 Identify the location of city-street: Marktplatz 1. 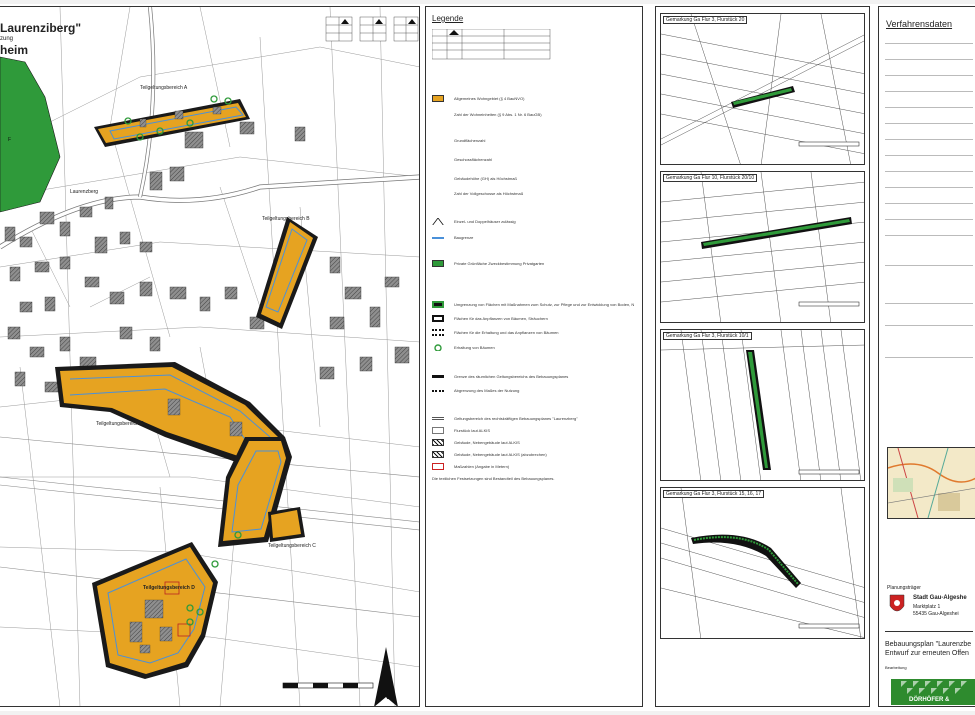
(927, 607).